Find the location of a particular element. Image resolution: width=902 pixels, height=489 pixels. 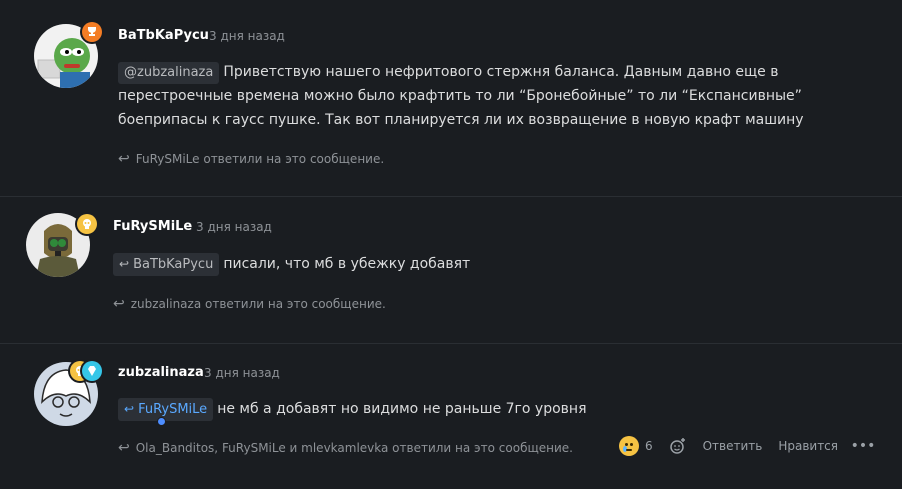

username: BaTbKaPycu is located at coordinates (163, 35).